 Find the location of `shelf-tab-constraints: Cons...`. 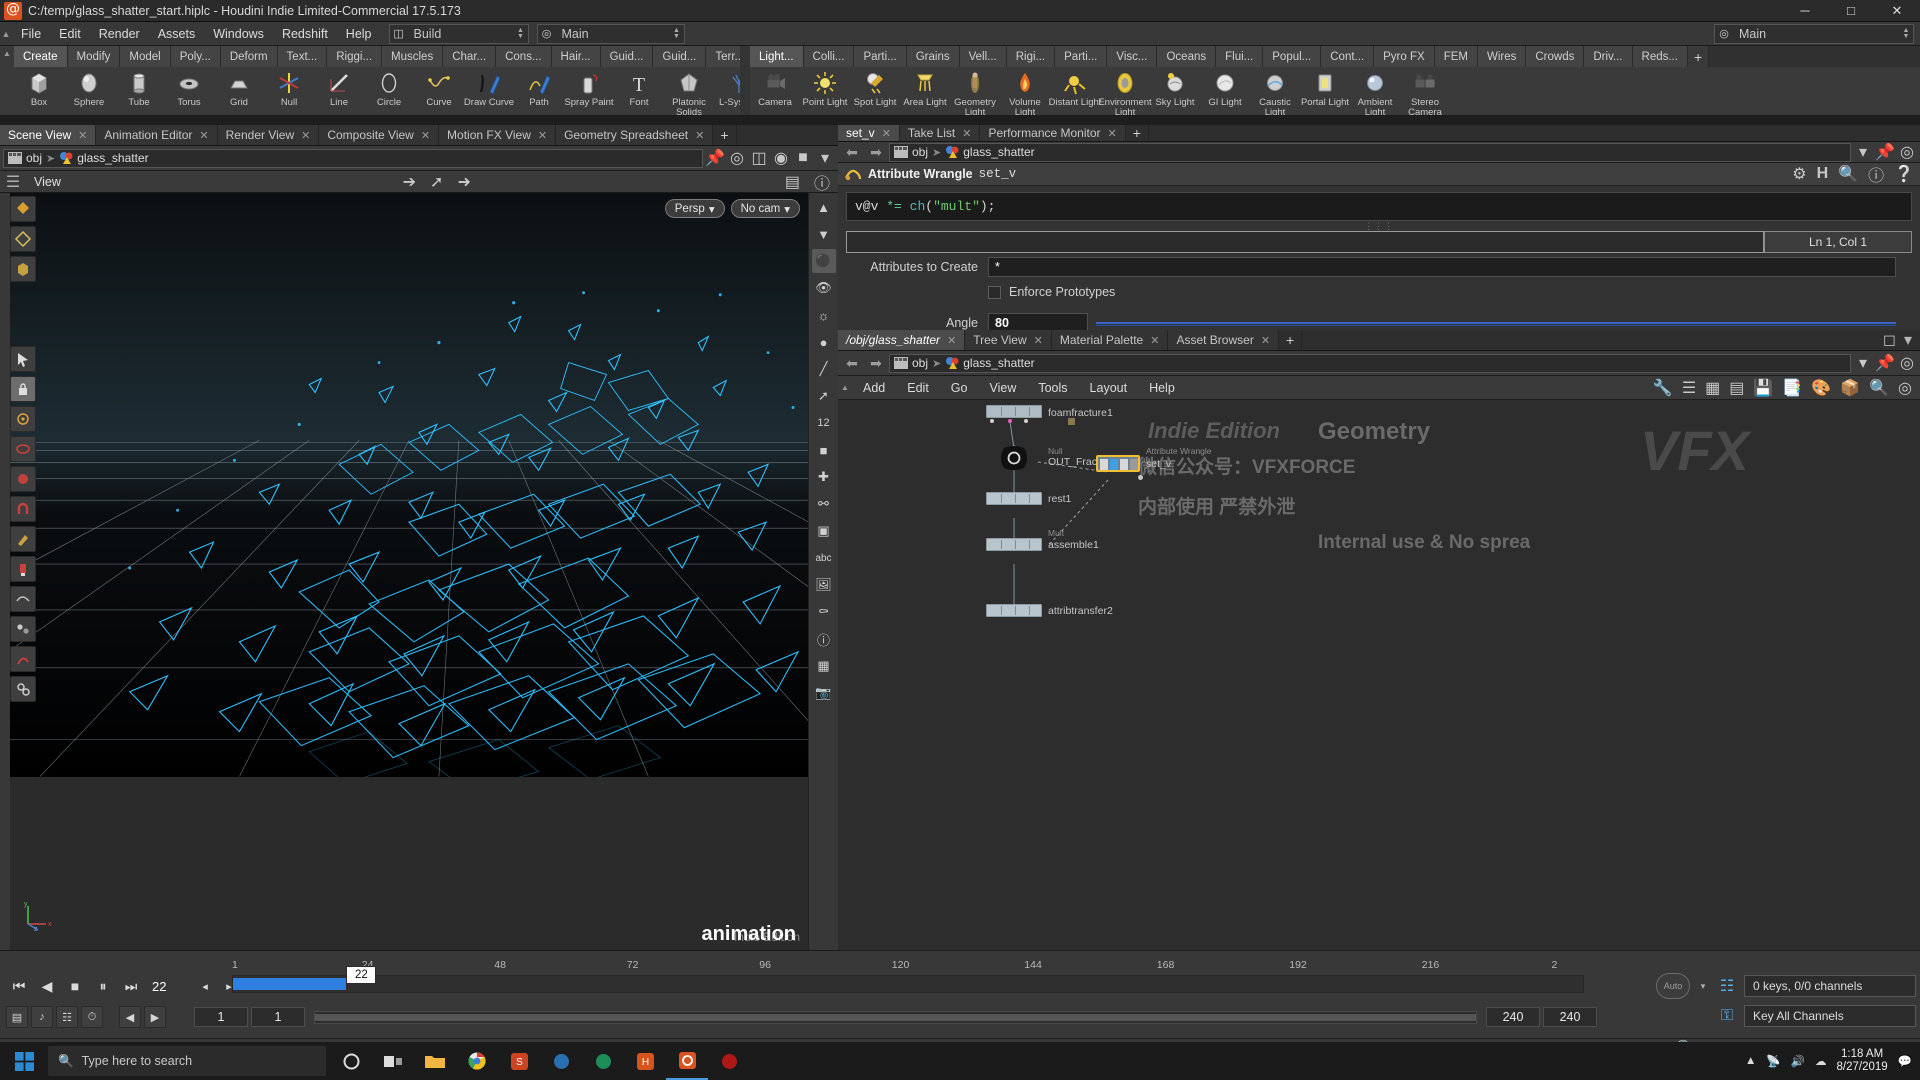

shelf-tab-constraints: Cons... is located at coordinates (524, 56).